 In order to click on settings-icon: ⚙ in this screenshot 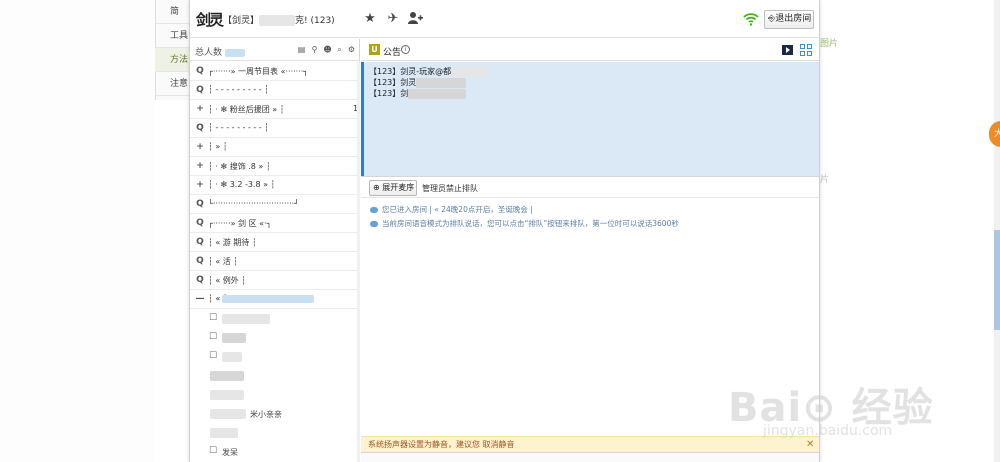, I will do `click(351, 49)`.